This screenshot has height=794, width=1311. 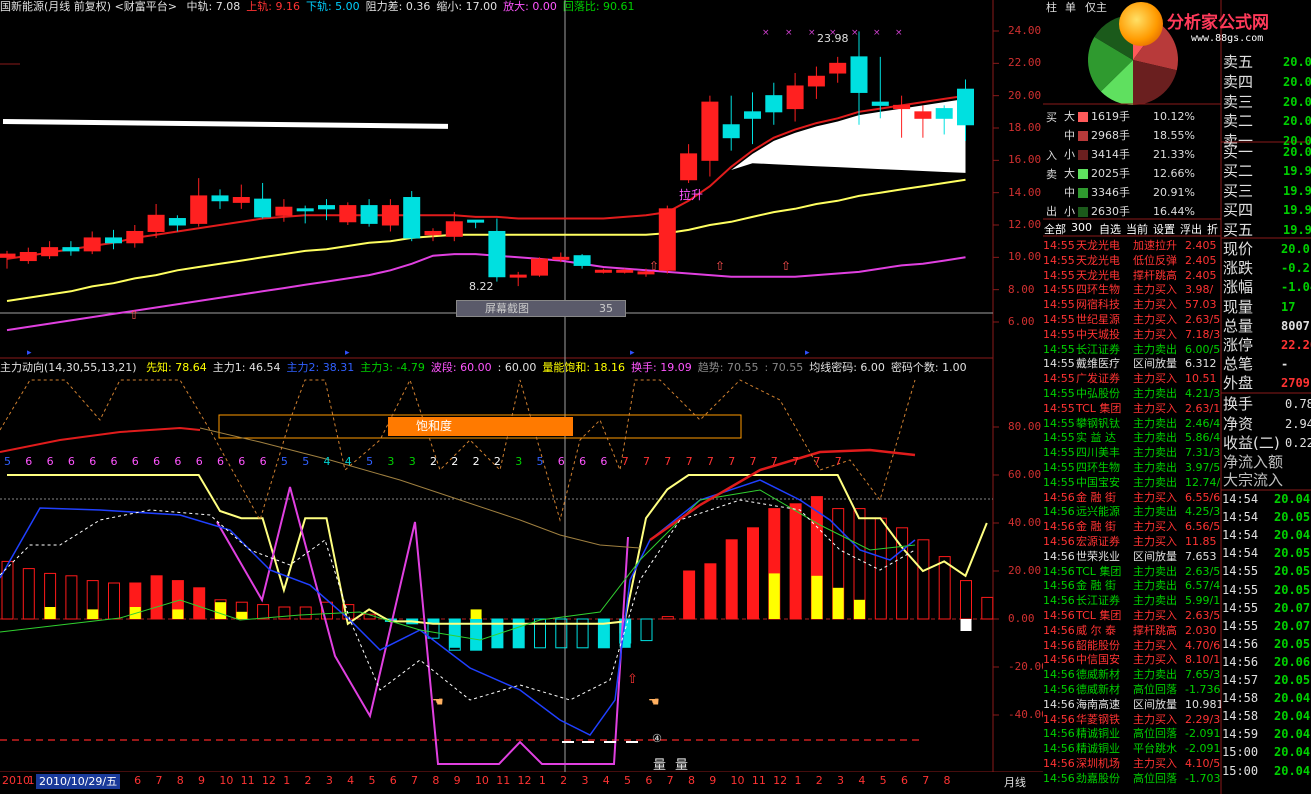 I want to click on indicator-item-value: 70.55, so click(x=741, y=367).